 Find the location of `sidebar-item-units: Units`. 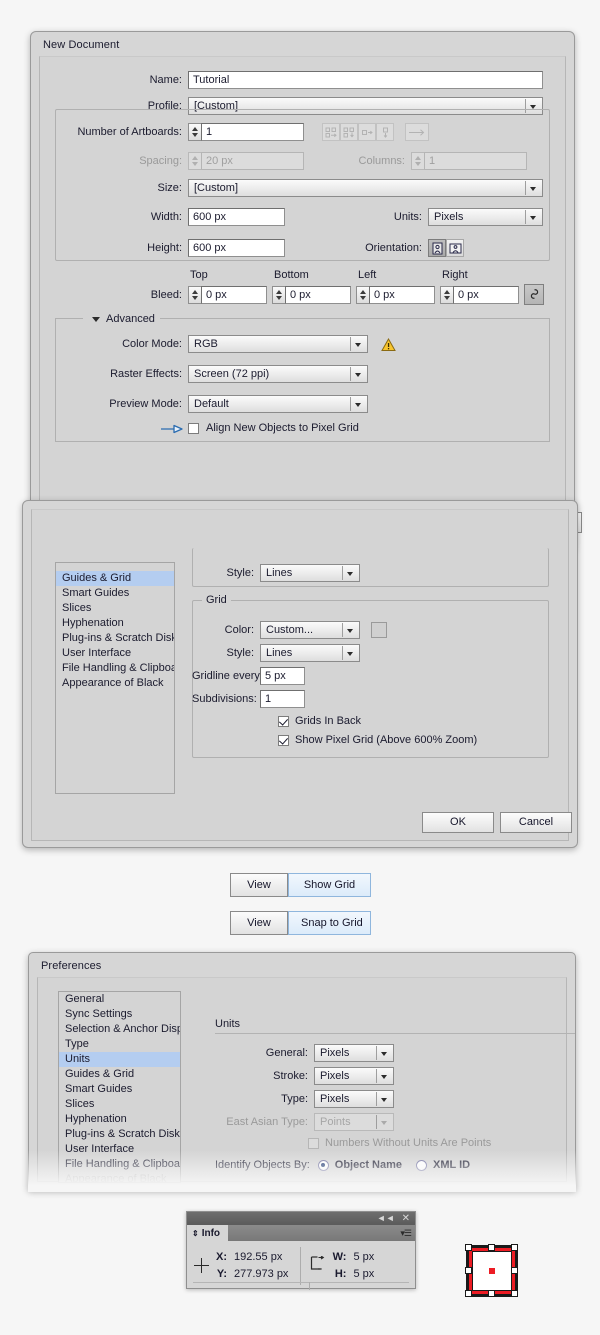

sidebar-item-units: Units is located at coordinates (115, 567).